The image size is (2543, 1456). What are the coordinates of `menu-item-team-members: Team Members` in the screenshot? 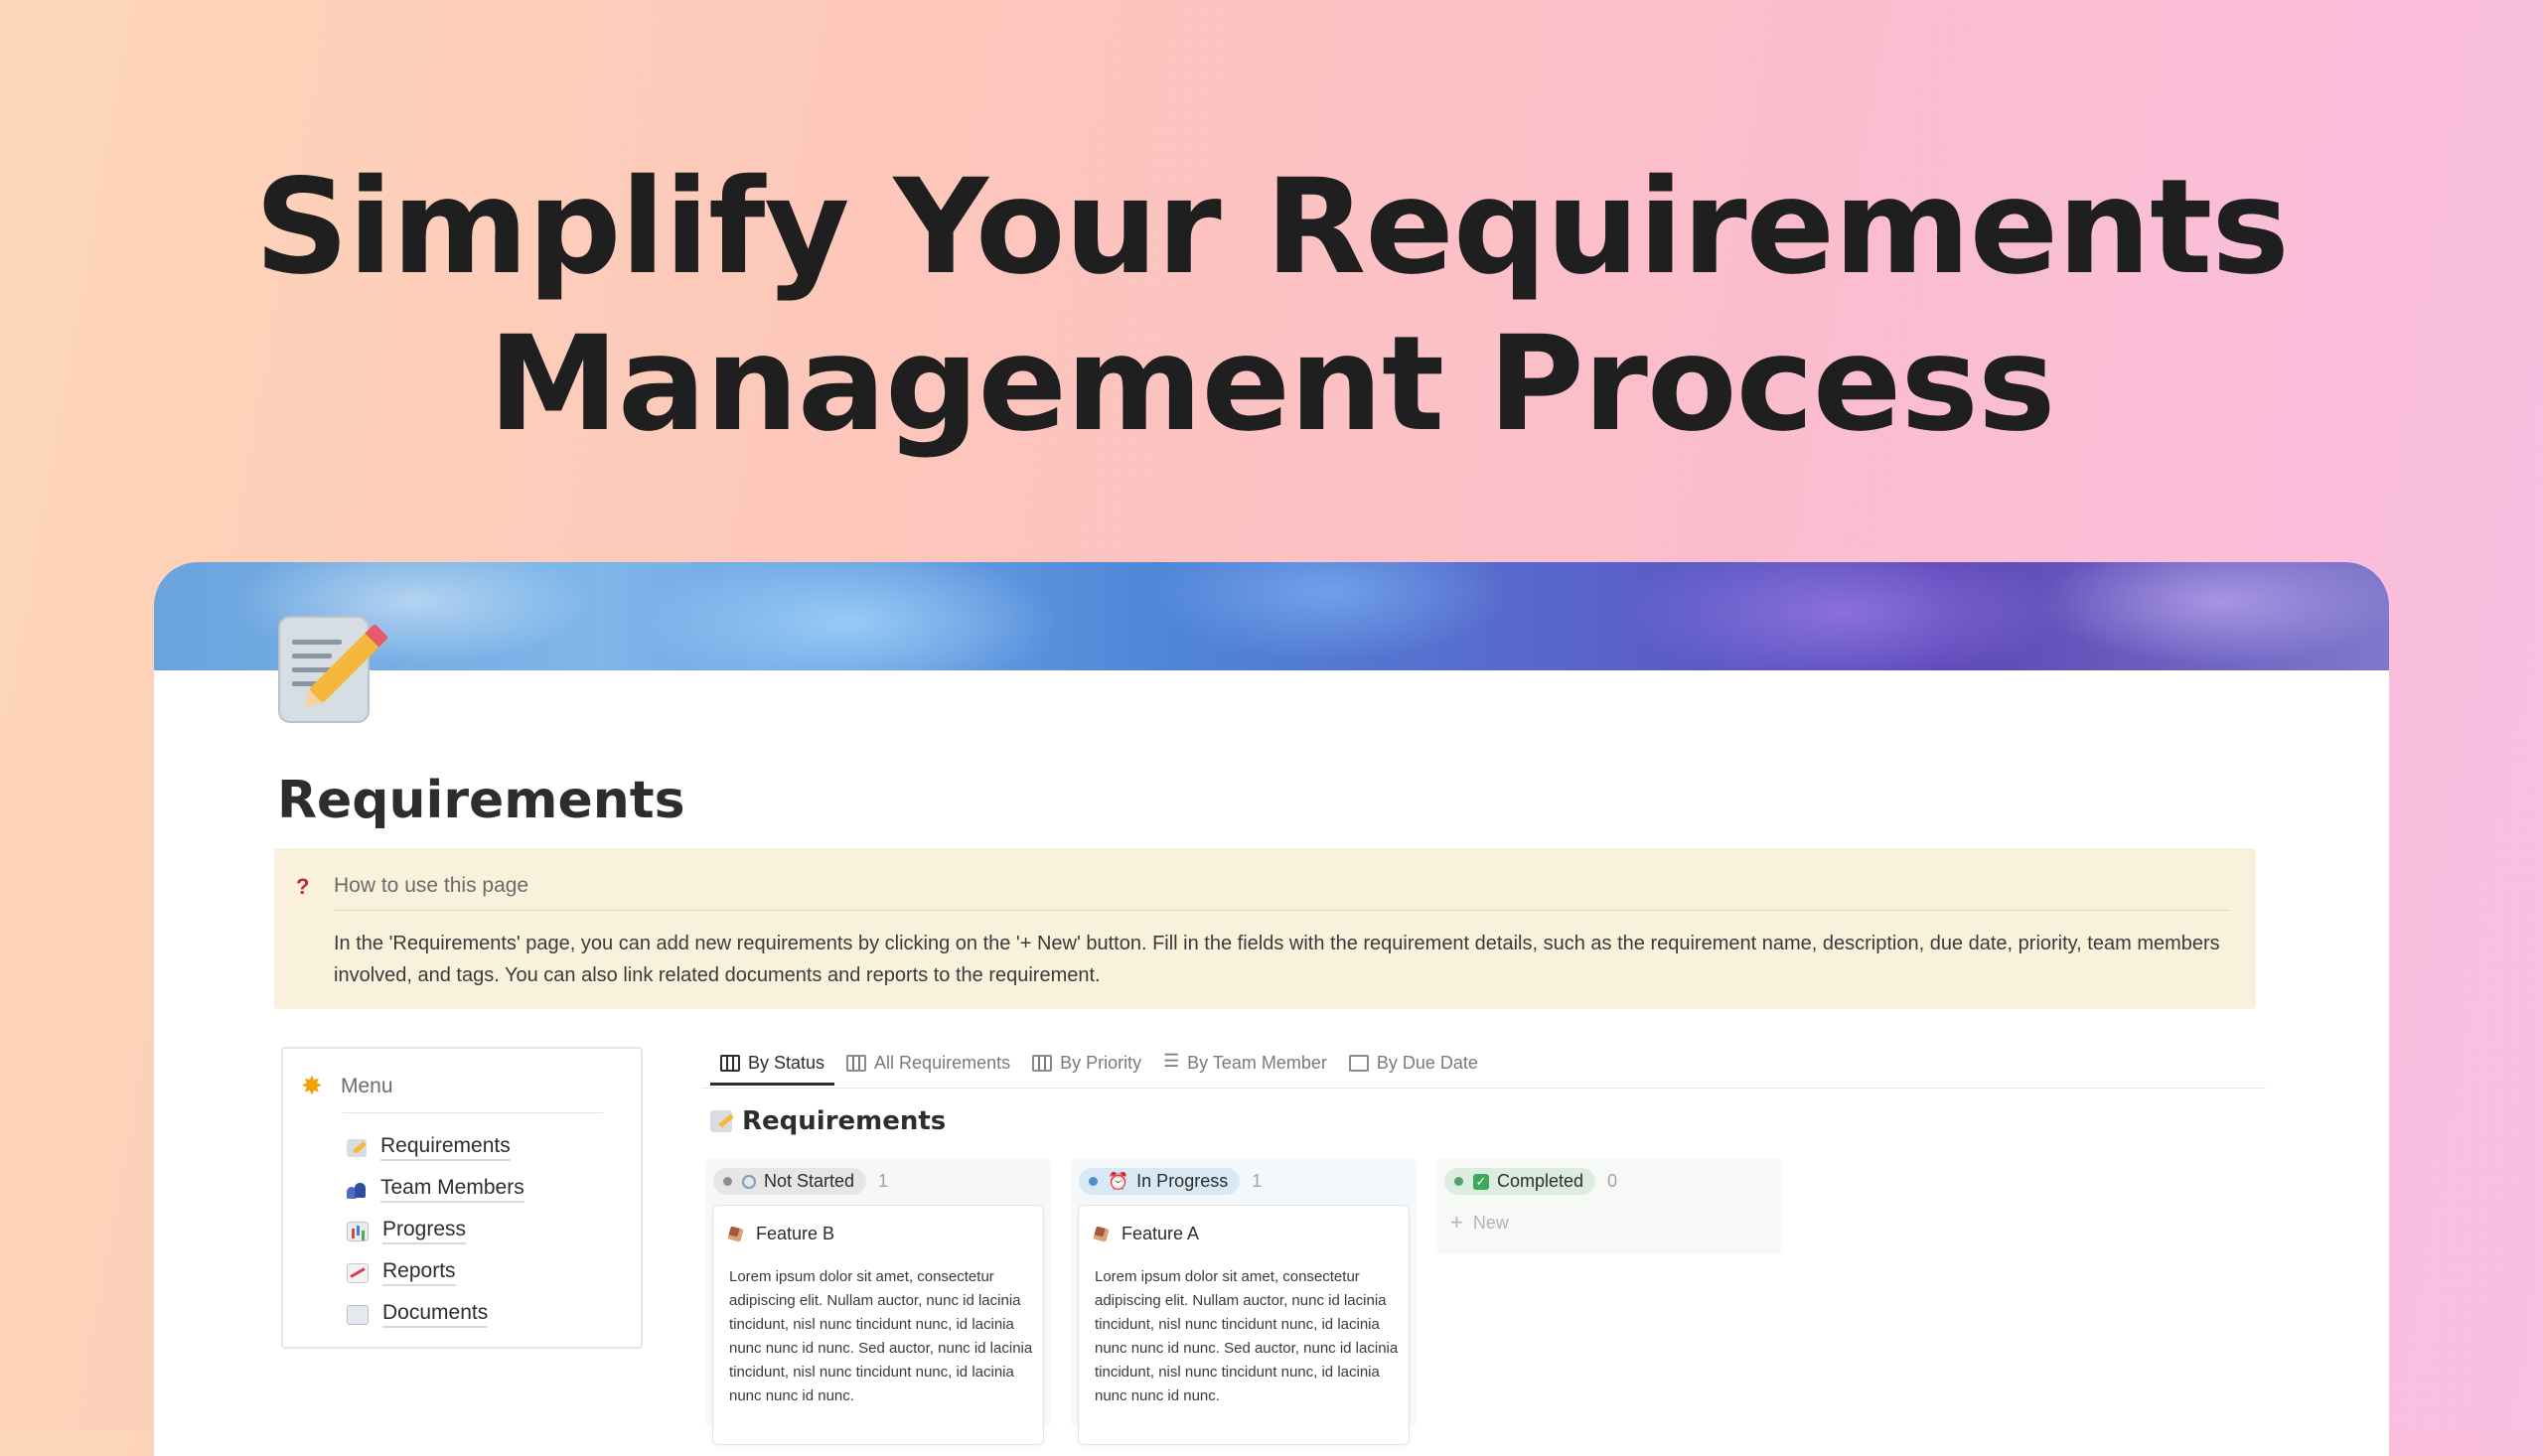 It's located at (435, 1189).